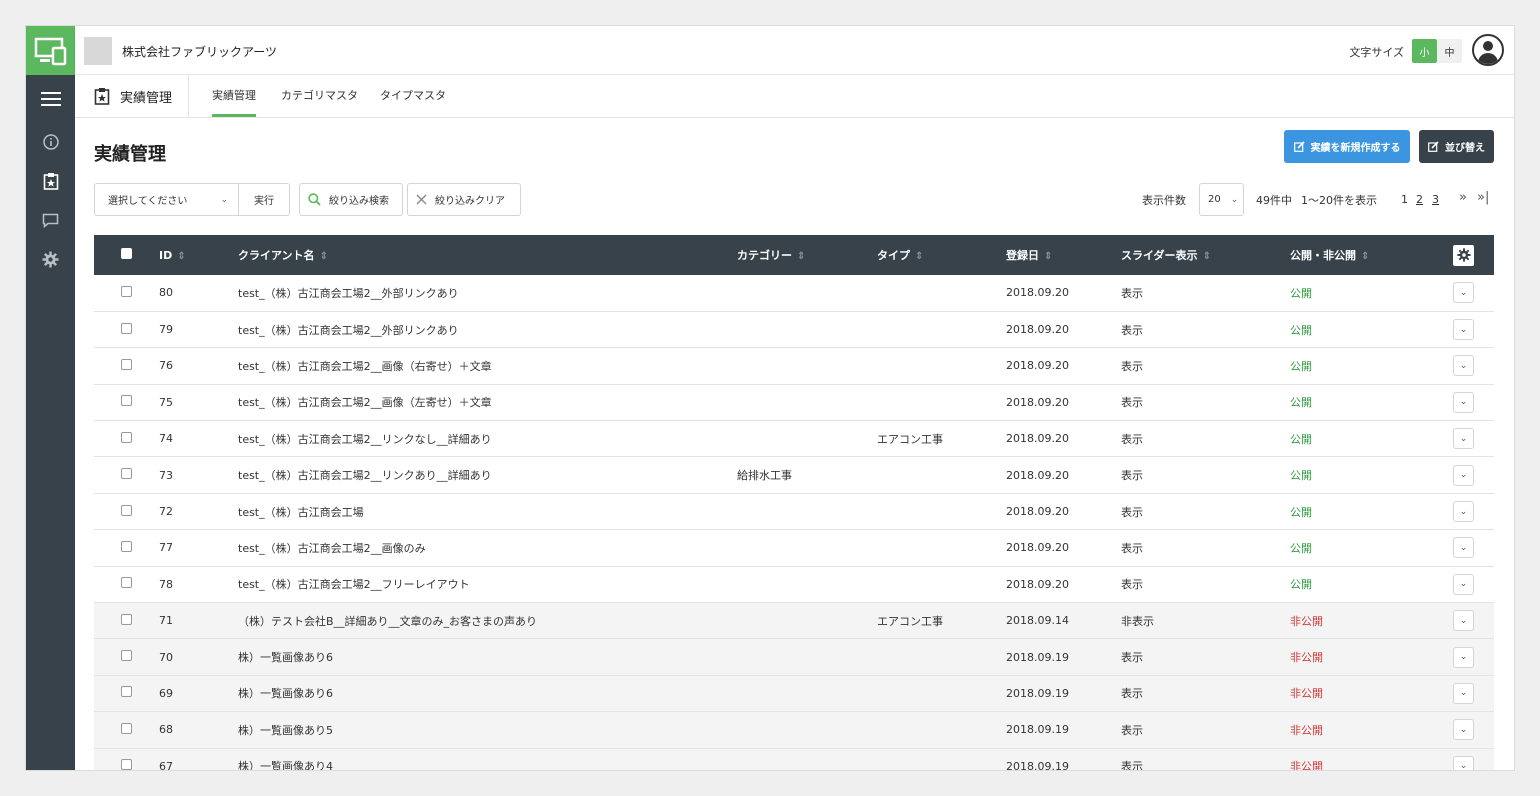 This screenshot has width=1540, height=796. I want to click on run-button: 実行, so click(264, 199).